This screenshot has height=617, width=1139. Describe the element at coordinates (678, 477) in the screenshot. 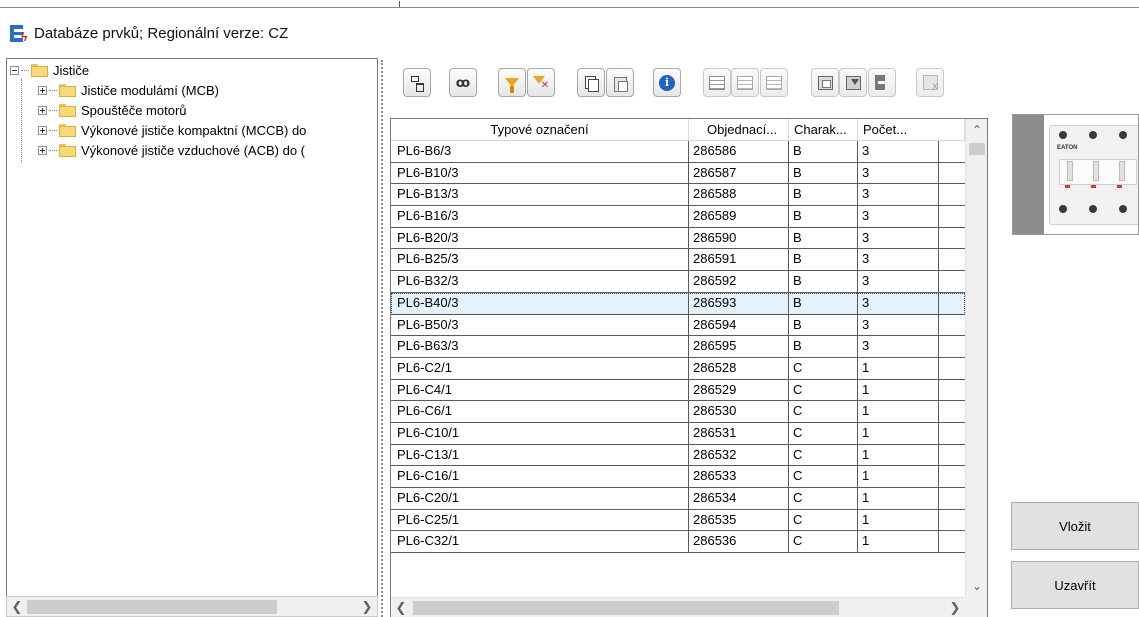

I see `table-row: PL6-C16/1 286533 C 1` at that location.